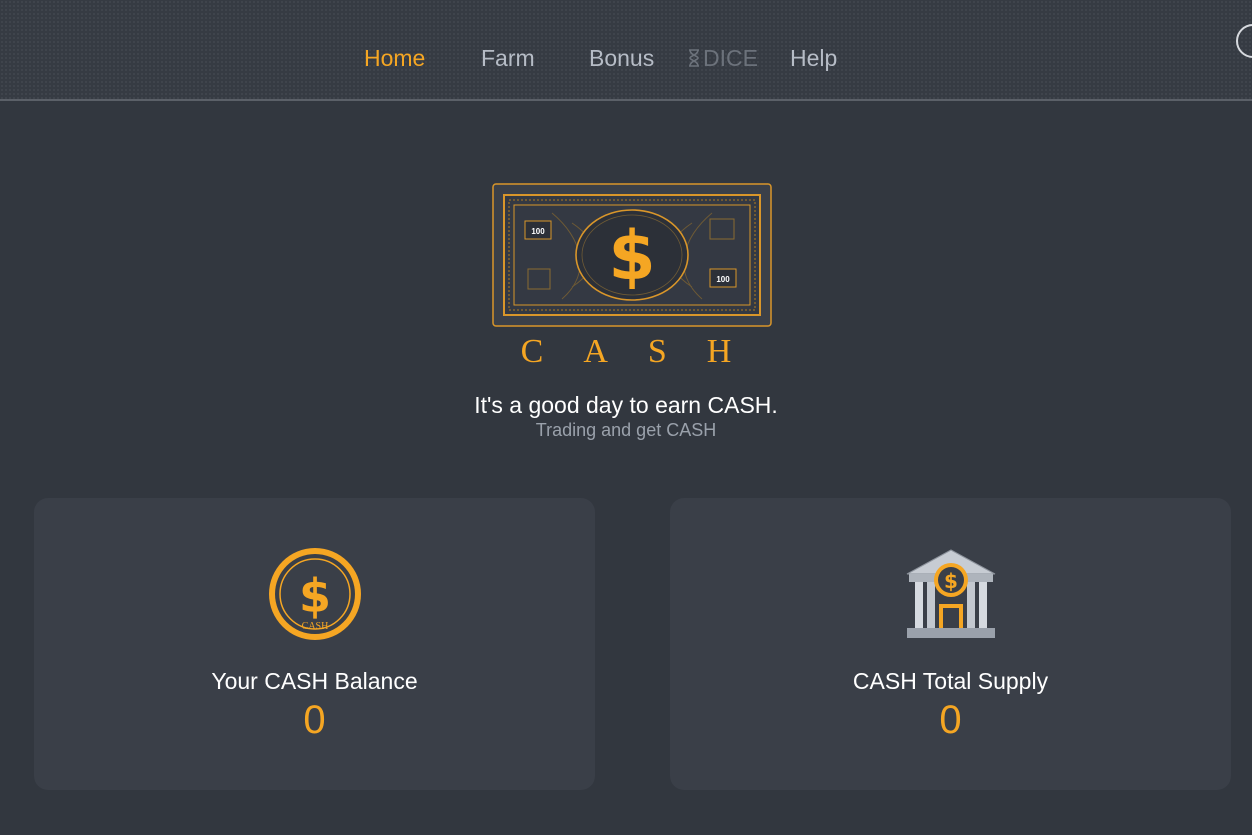  Describe the element at coordinates (813, 58) in the screenshot. I see `nav-help: Help` at that location.